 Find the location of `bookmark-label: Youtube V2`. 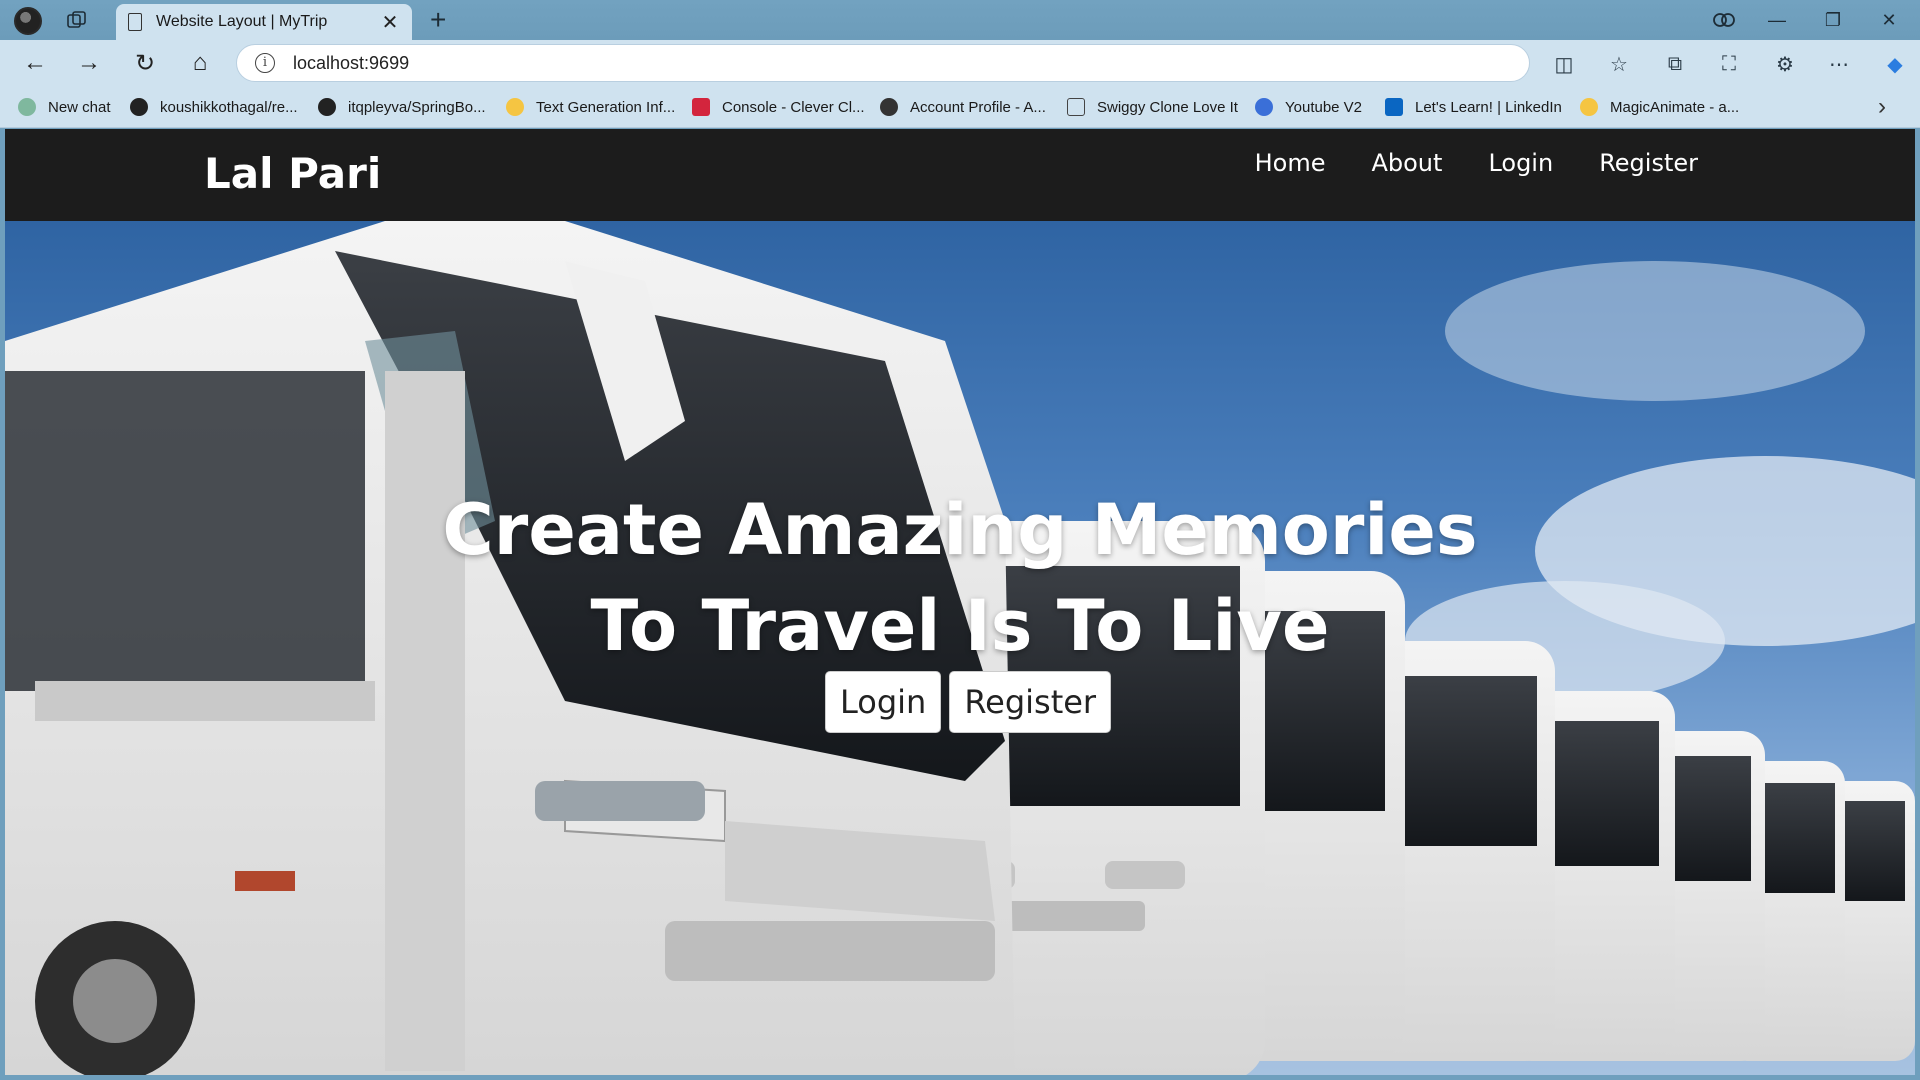

bookmark-label: Youtube V2 is located at coordinates (1324, 107).